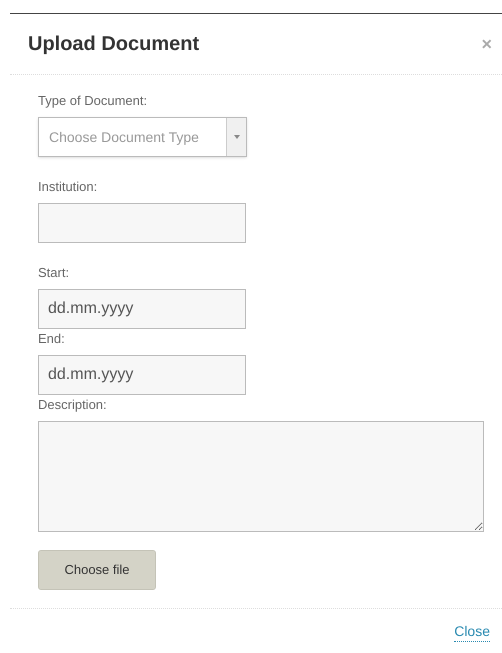  What do you see at coordinates (142, 223) in the screenshot?
I see `text-field` at bounding box center [142, 223].